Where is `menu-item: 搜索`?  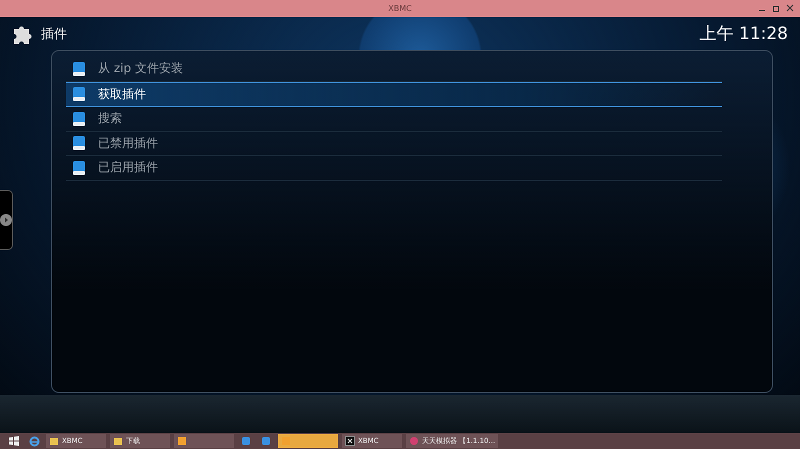 menu-item: 搜索 is located at coordinates (394, 119).